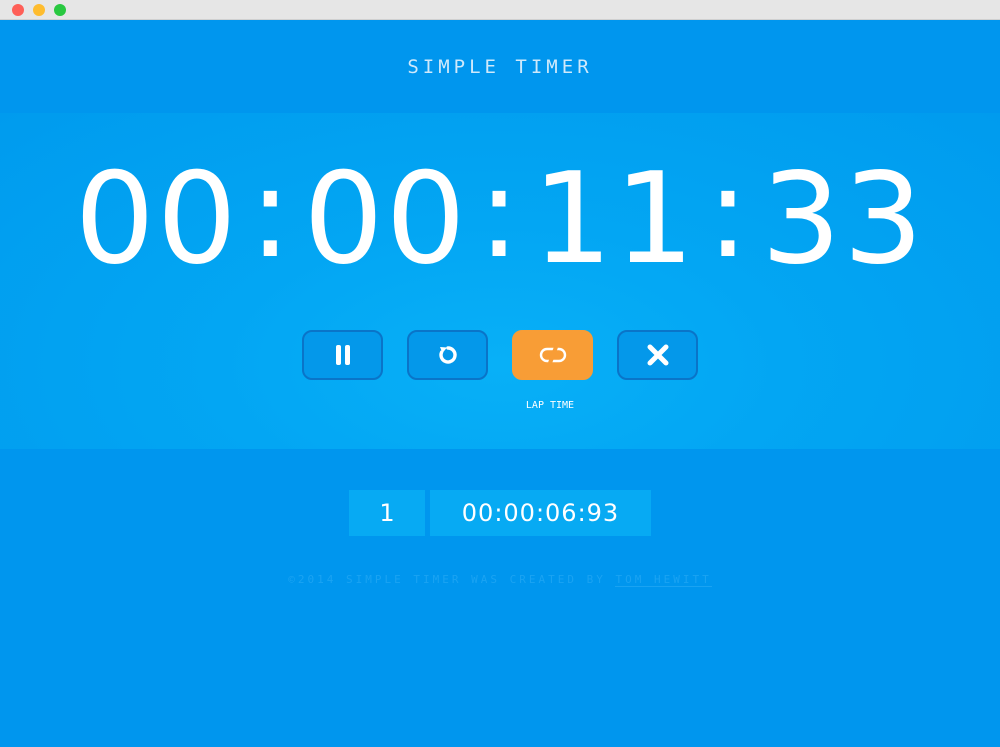 The image size is (1000, 747). I want to click on timer-seconds: 11, so click(614, 218).